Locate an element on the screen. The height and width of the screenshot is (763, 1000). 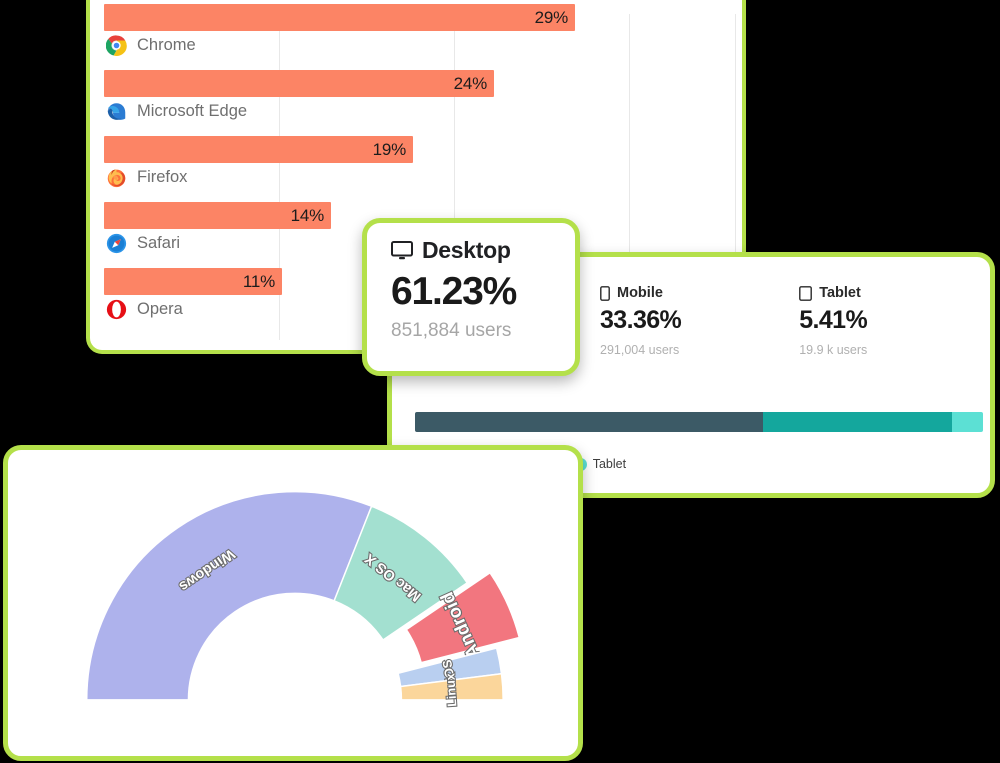
stack-segment-mobile is located at coordinates (857, 422).